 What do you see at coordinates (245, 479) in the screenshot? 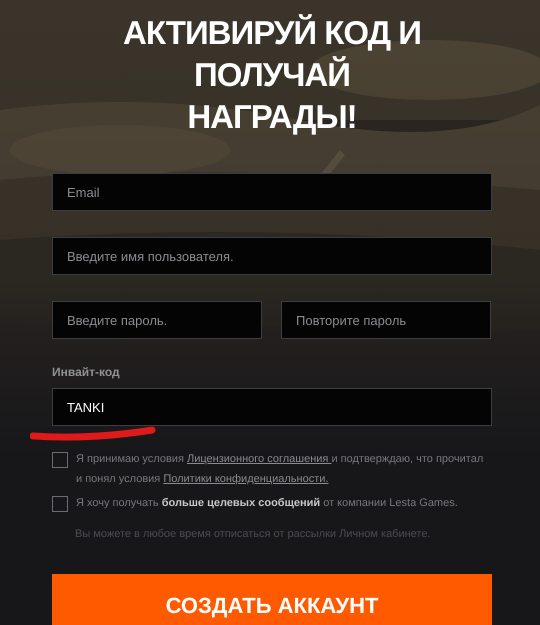
I see `agreement-link: Политики конфиденциальности.` at bounding box center [245, 479].